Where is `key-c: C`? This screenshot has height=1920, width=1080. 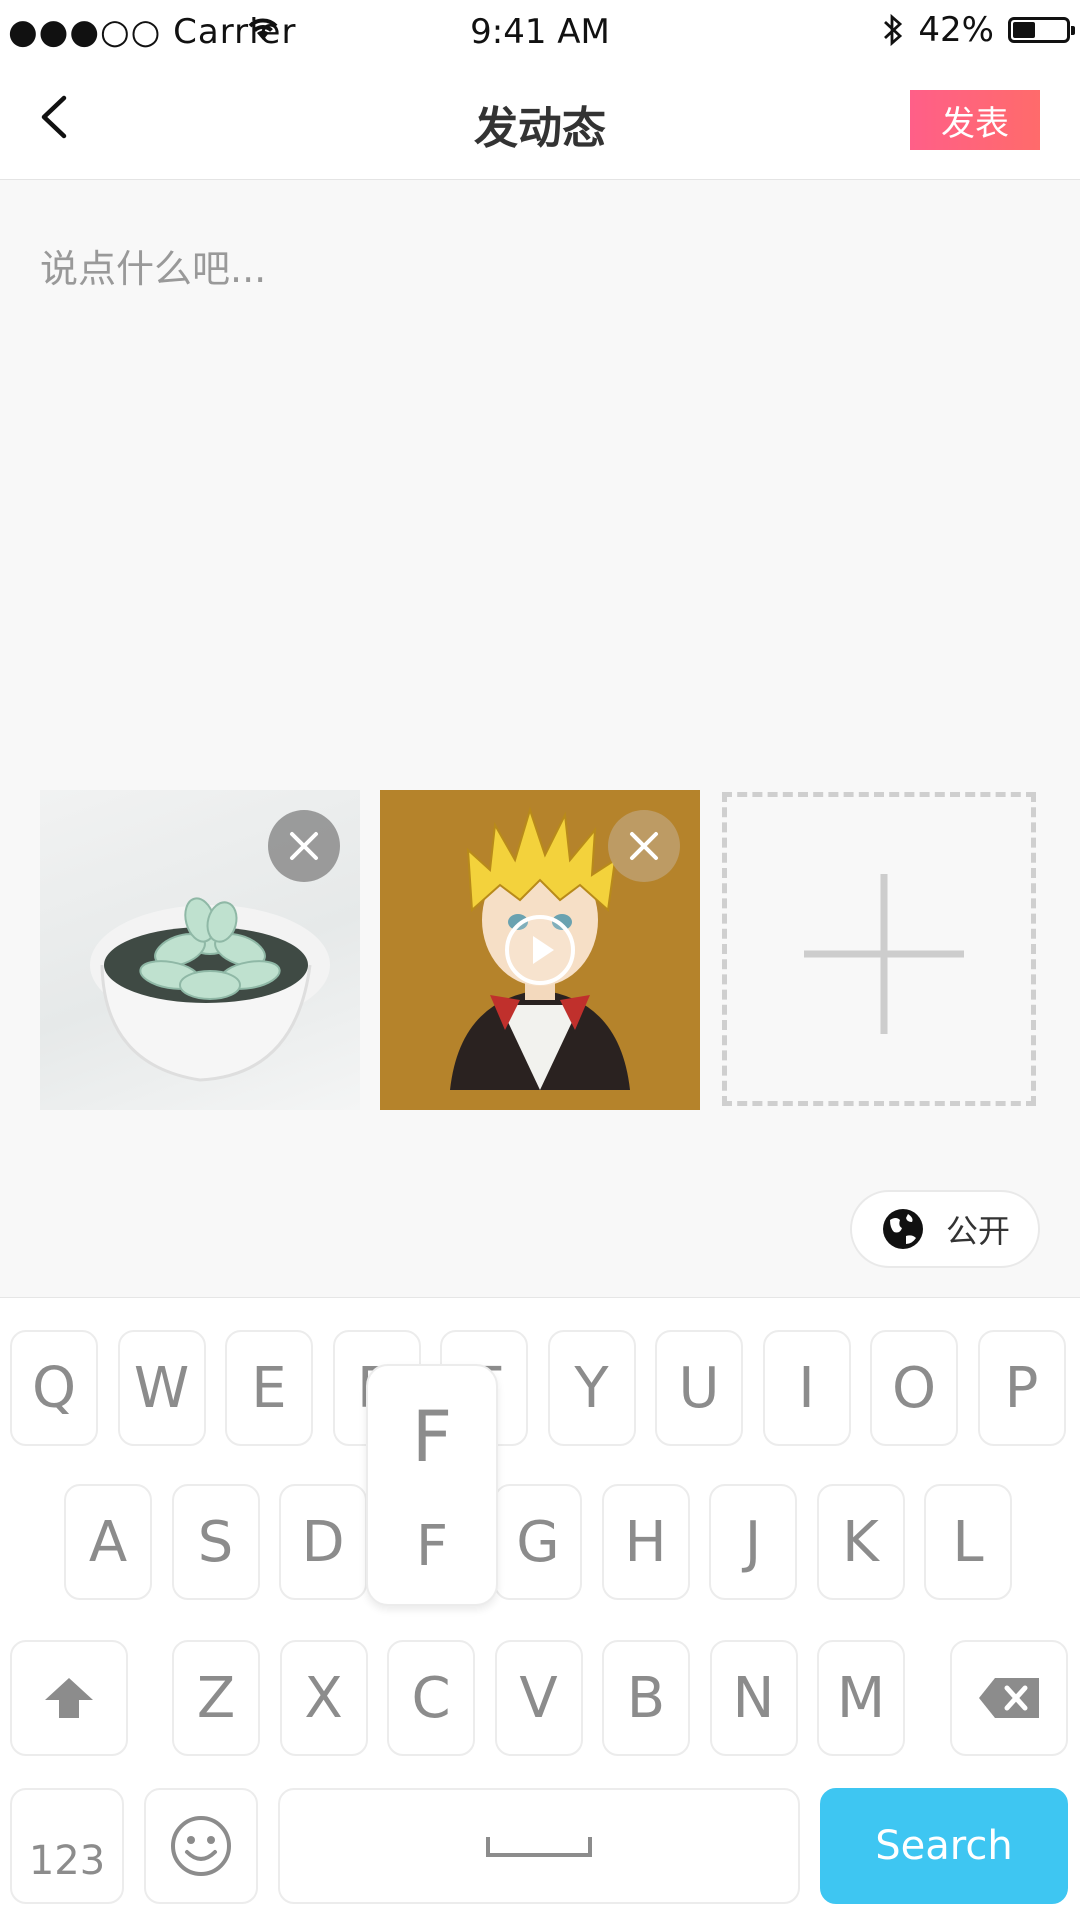 key-c: C is located at coordinates (431, 1698).